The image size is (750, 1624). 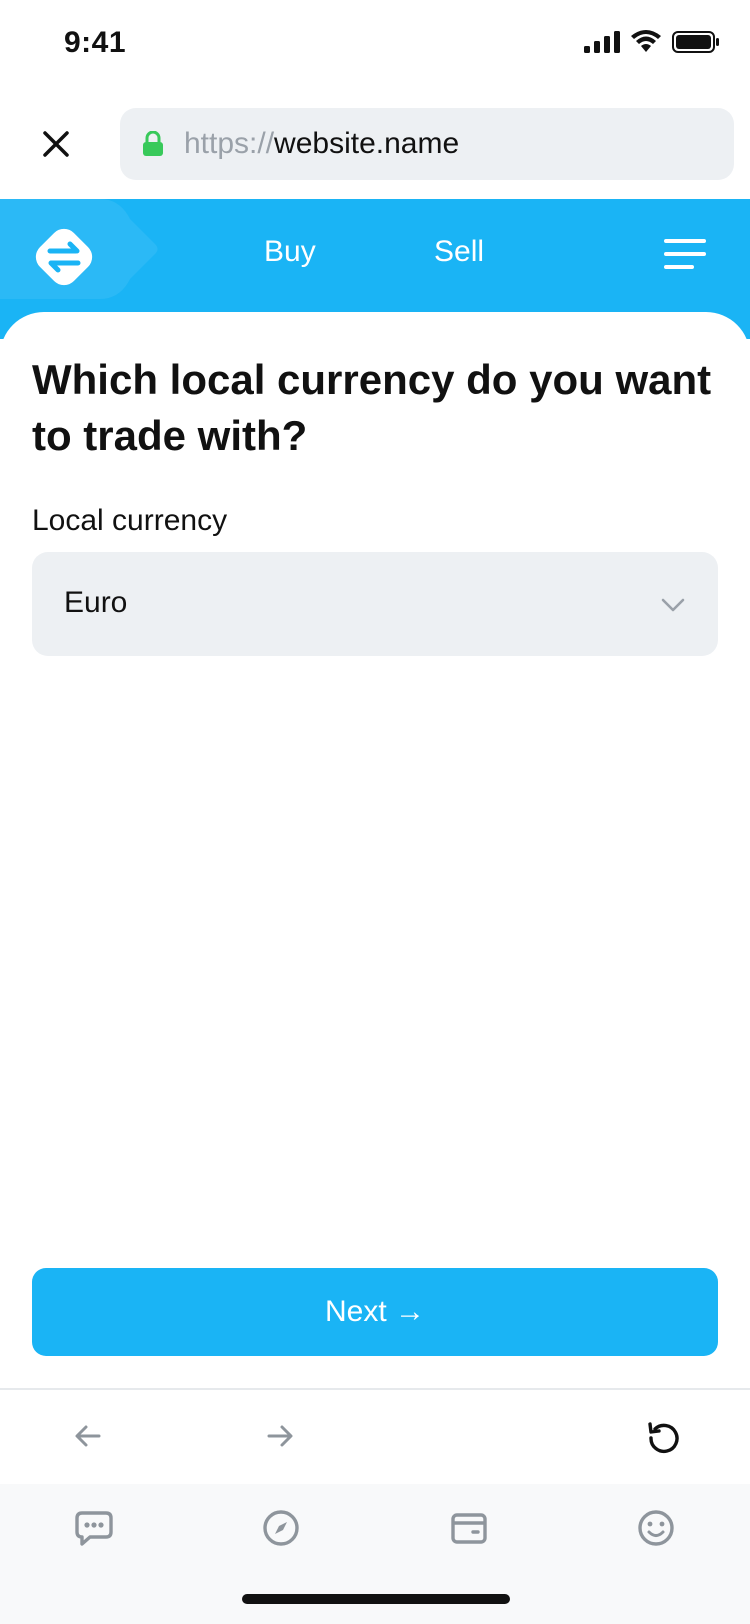 I want to click on chevron-down-icon, so click(x=673, y=605).